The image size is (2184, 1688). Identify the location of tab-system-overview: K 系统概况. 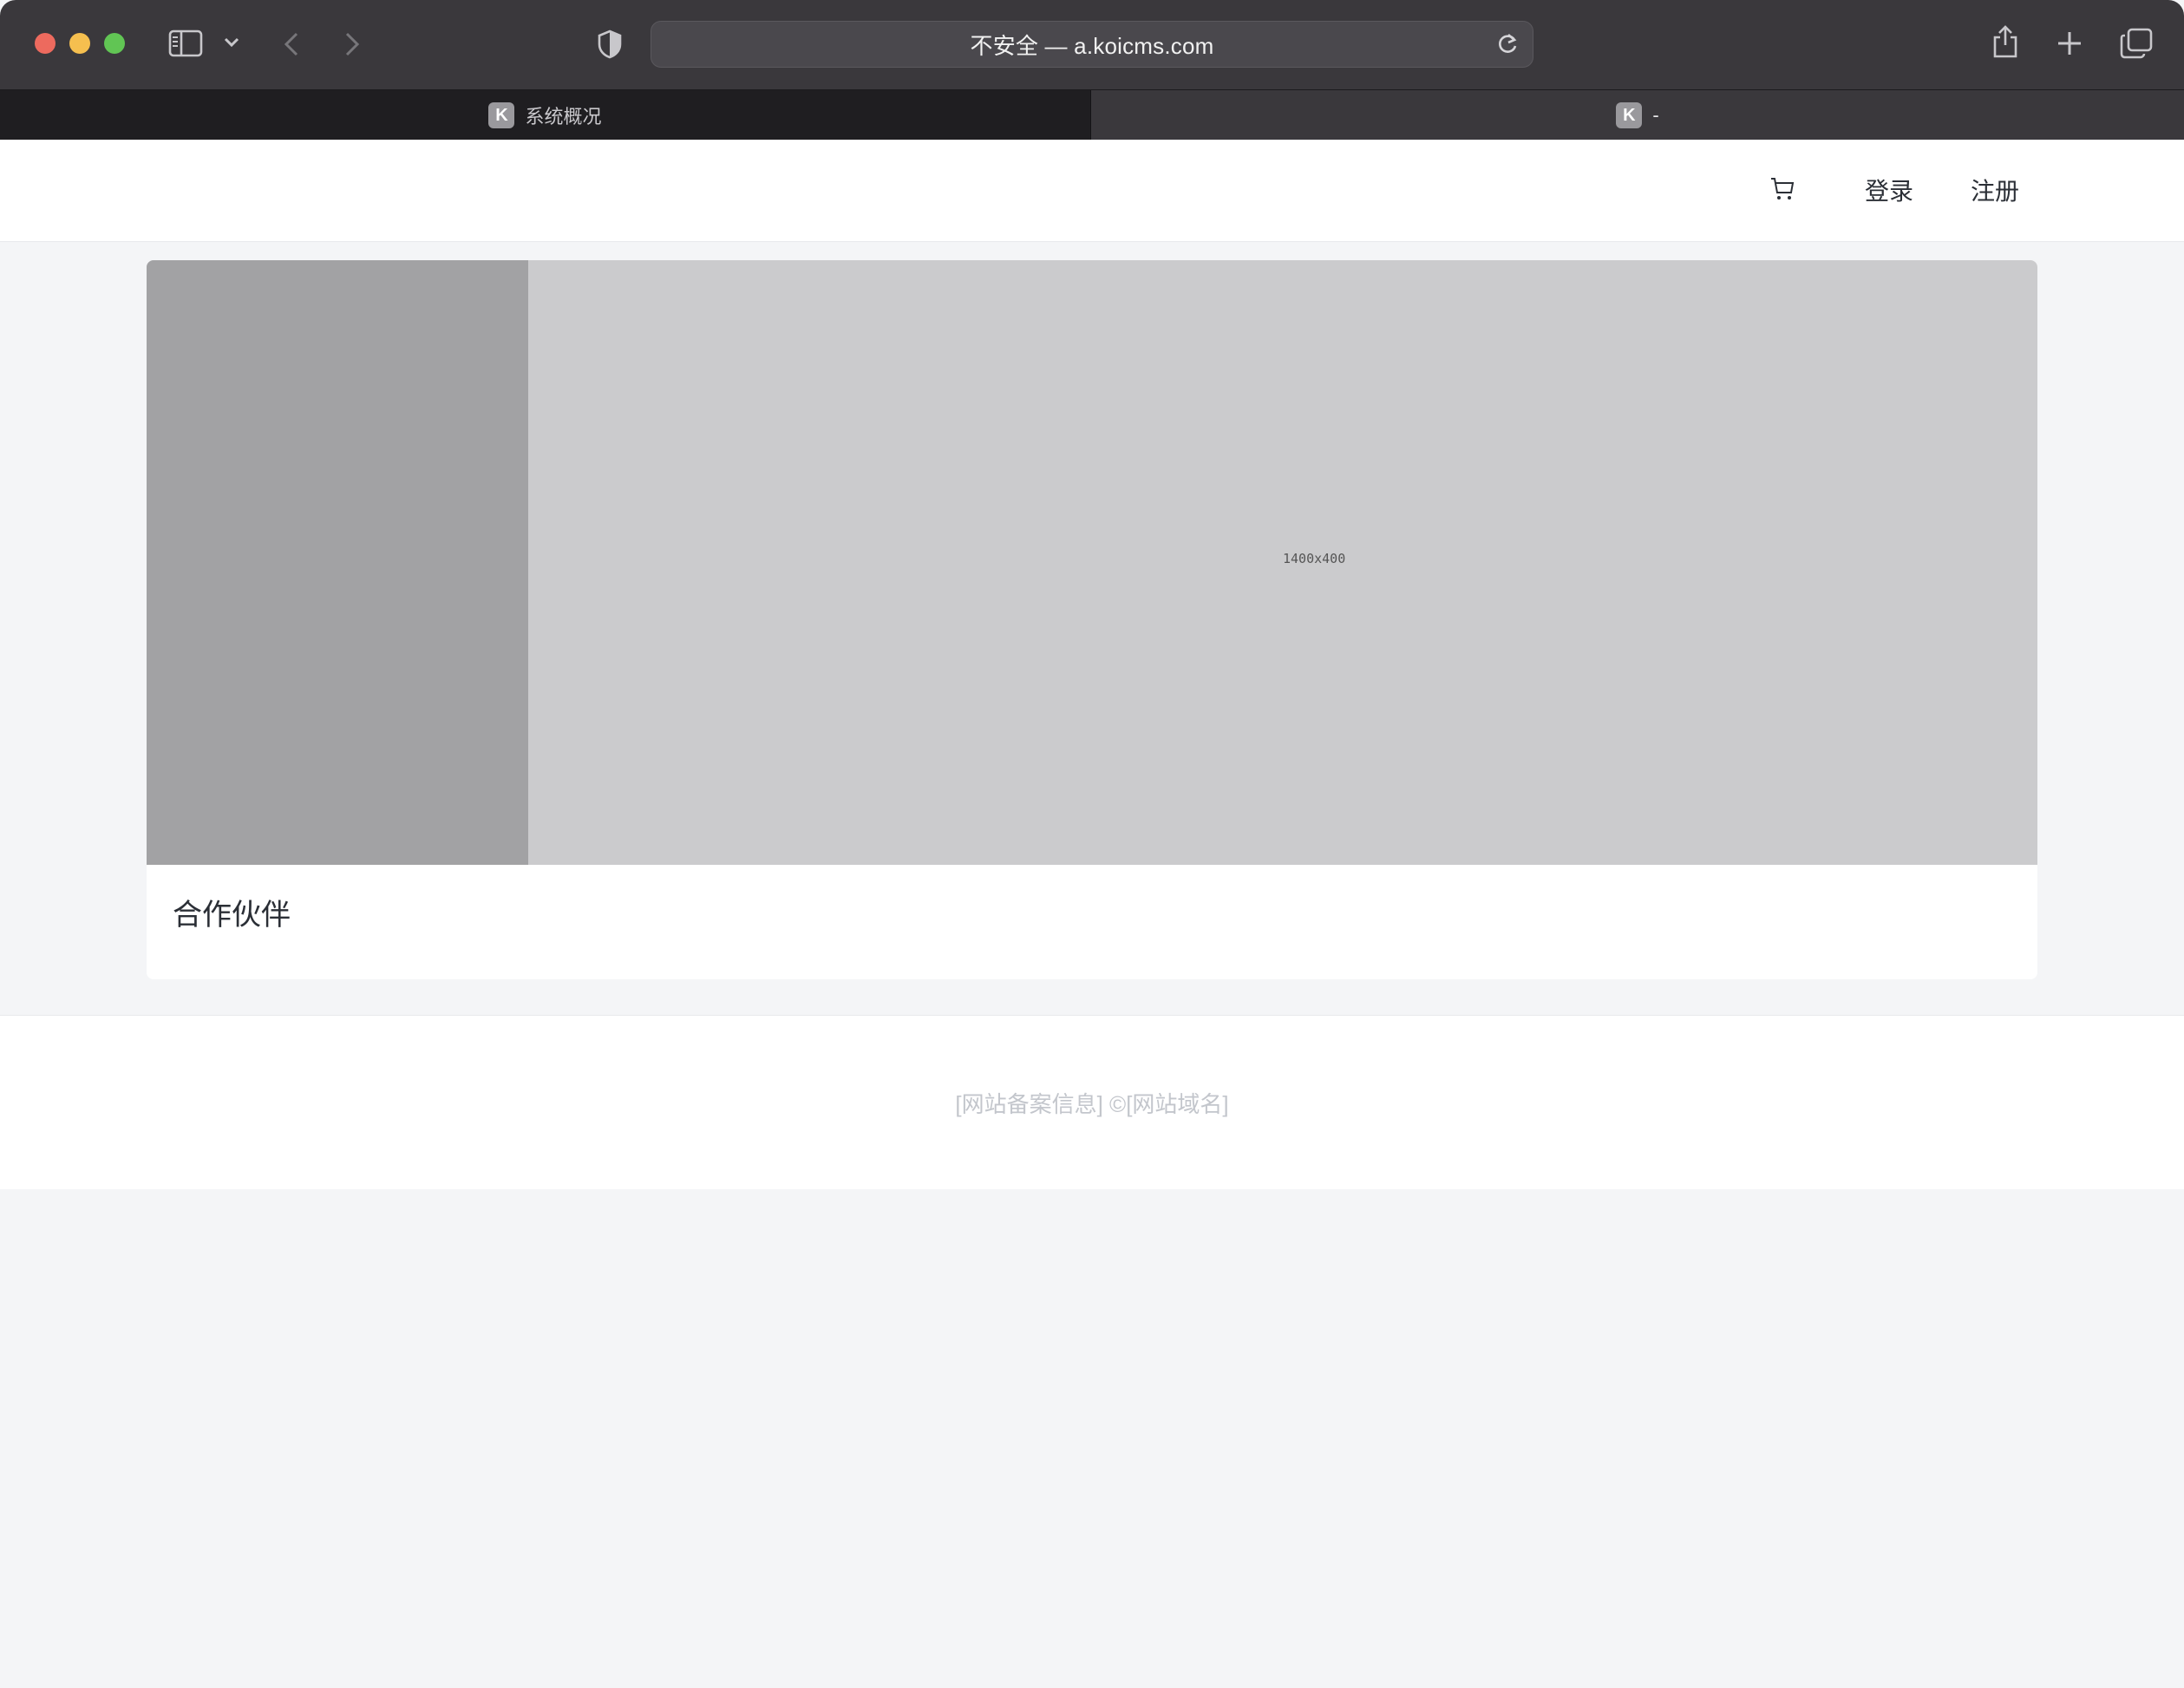
(545, 116).